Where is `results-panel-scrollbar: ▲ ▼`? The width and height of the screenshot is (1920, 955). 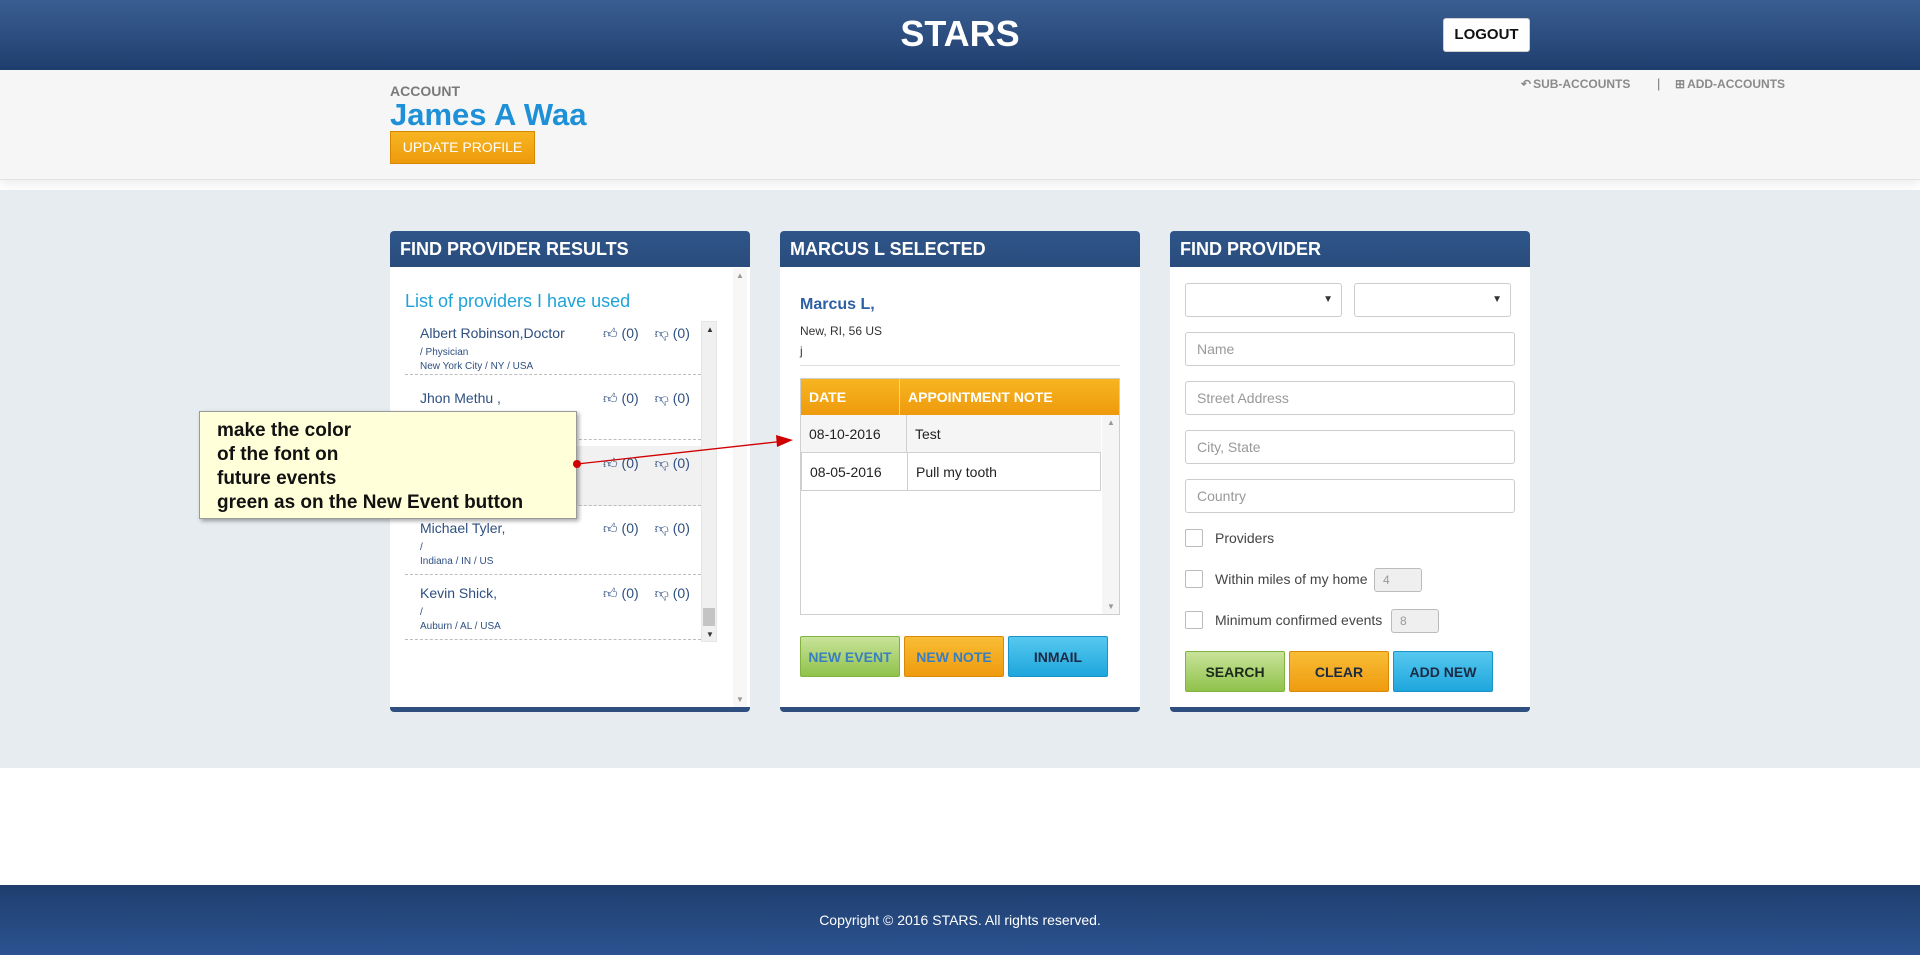
results-panel-scrollbar: ▲ ▼ is located at coordinates (740, 487).